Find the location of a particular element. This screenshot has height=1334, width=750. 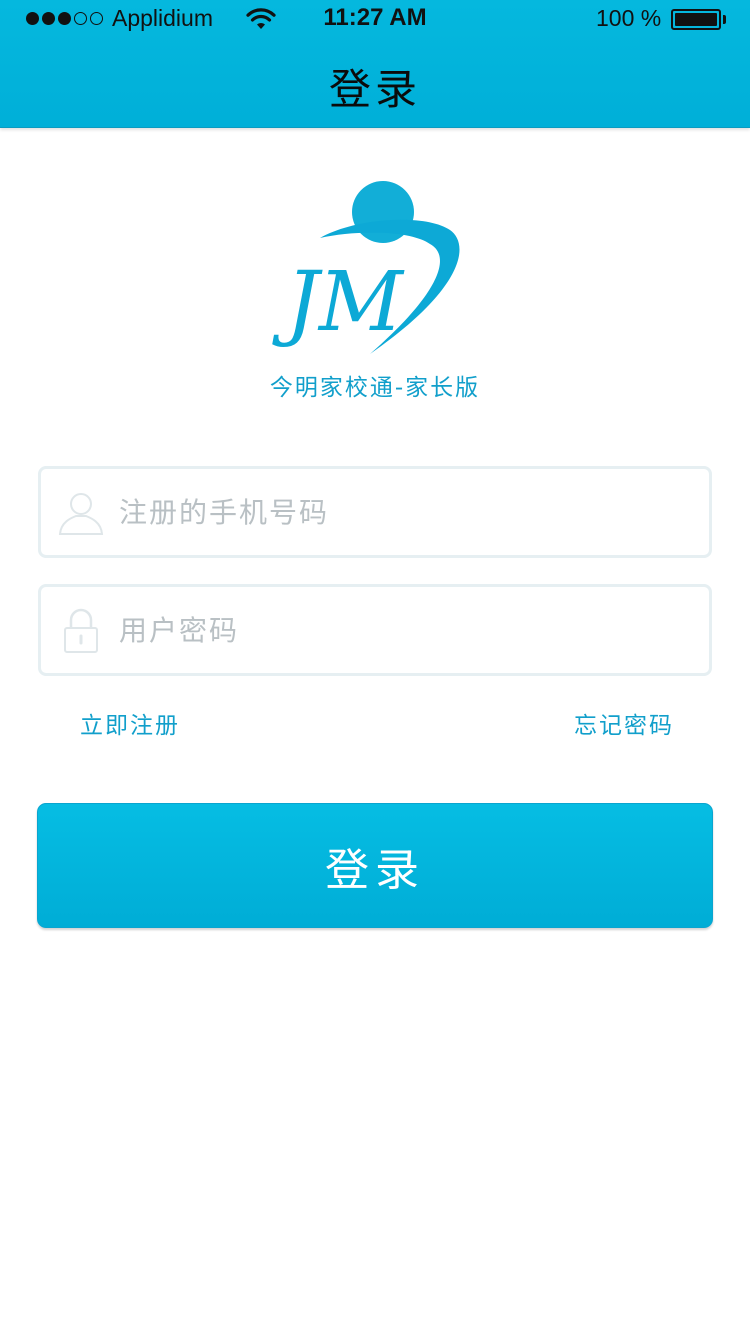

status-bar: Applidium 11:27 AM 100 % is located at coordinates (375, 20).